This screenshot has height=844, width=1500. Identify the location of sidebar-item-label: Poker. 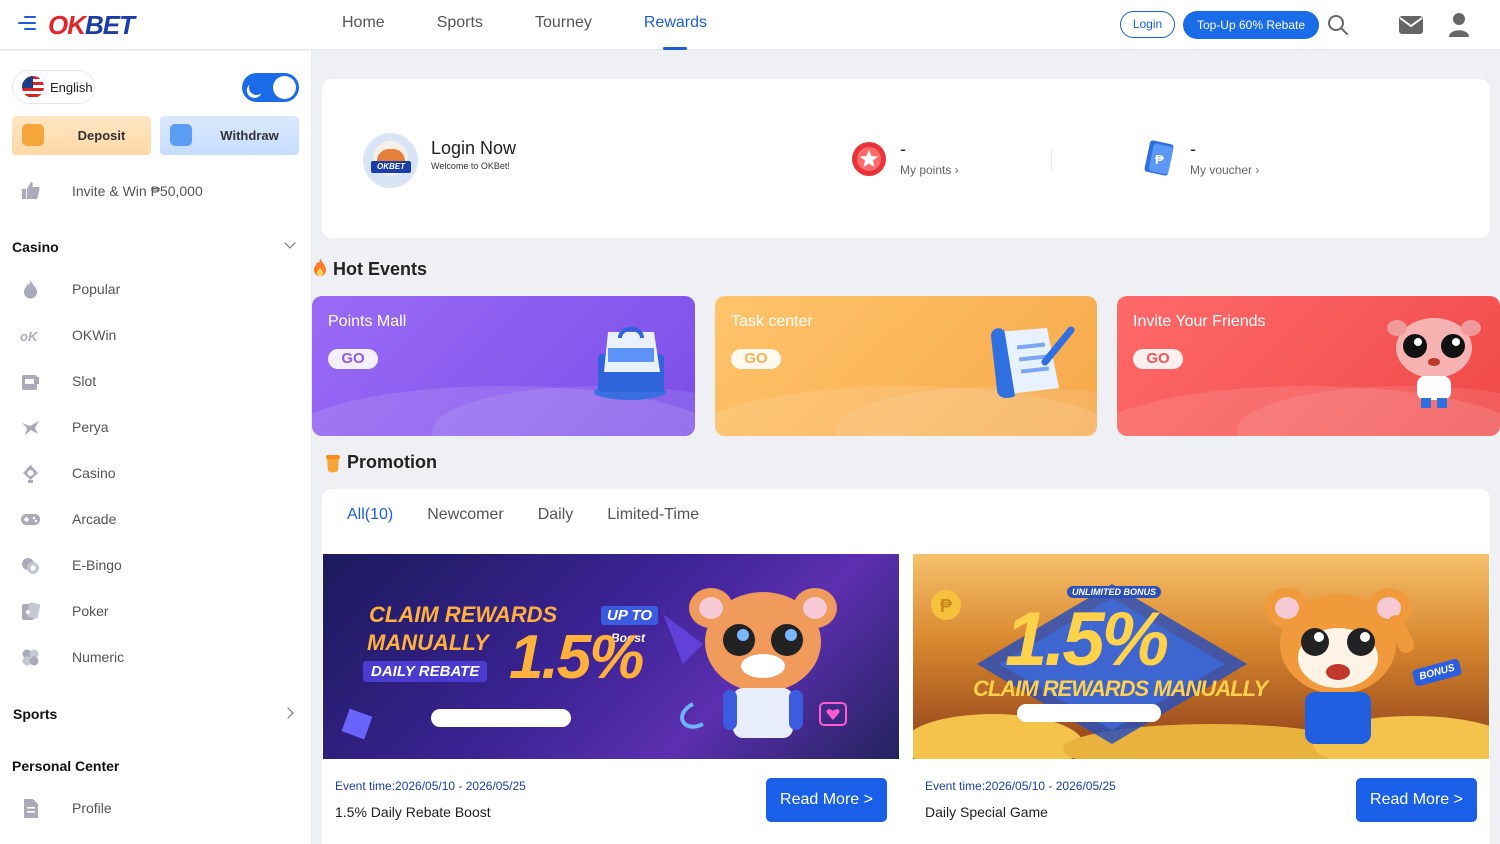
(90, 611).